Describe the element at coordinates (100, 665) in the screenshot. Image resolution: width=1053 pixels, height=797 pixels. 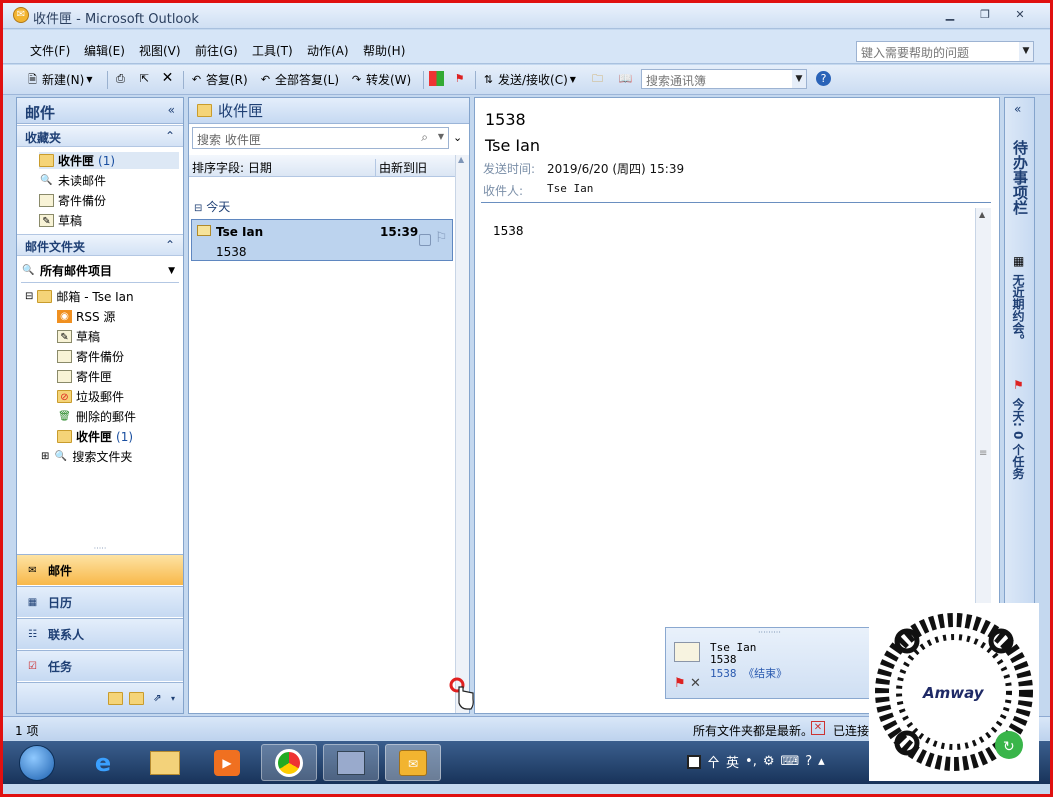
I see `nav-button-tasks: ☑ 任务` at that location.